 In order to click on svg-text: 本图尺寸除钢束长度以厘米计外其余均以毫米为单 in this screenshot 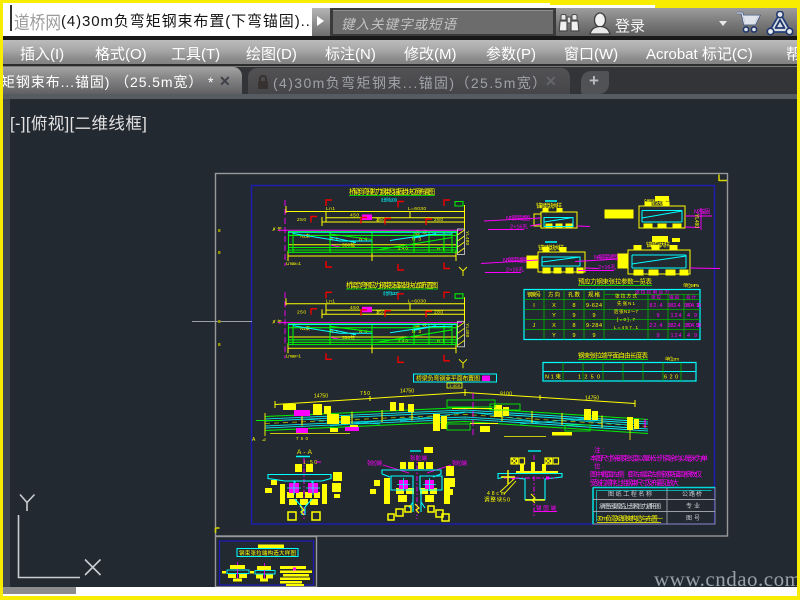, I will do `click(649, 458)`.